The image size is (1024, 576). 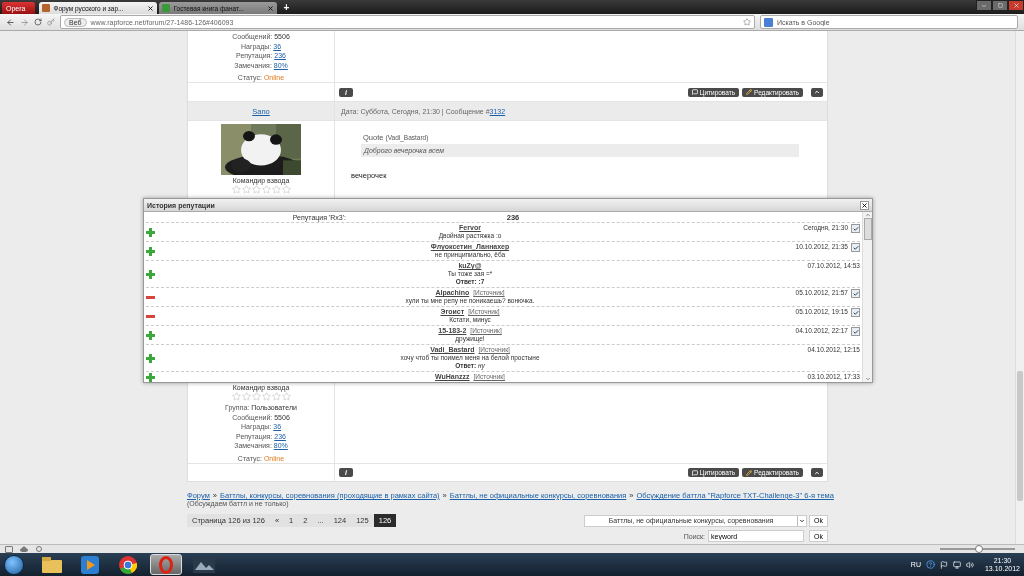 I want to click on forward-icon, so click(x=24, y=22).